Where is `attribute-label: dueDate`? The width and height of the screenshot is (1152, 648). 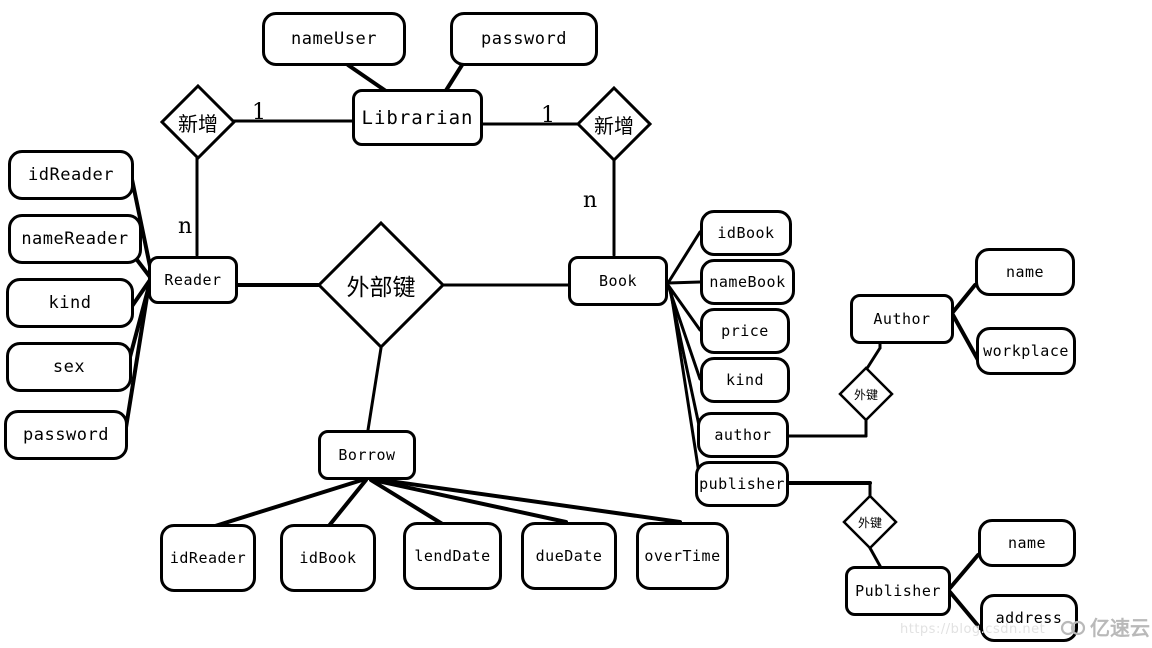
attribute-label: dueDate is located at coordinates (569, 556).